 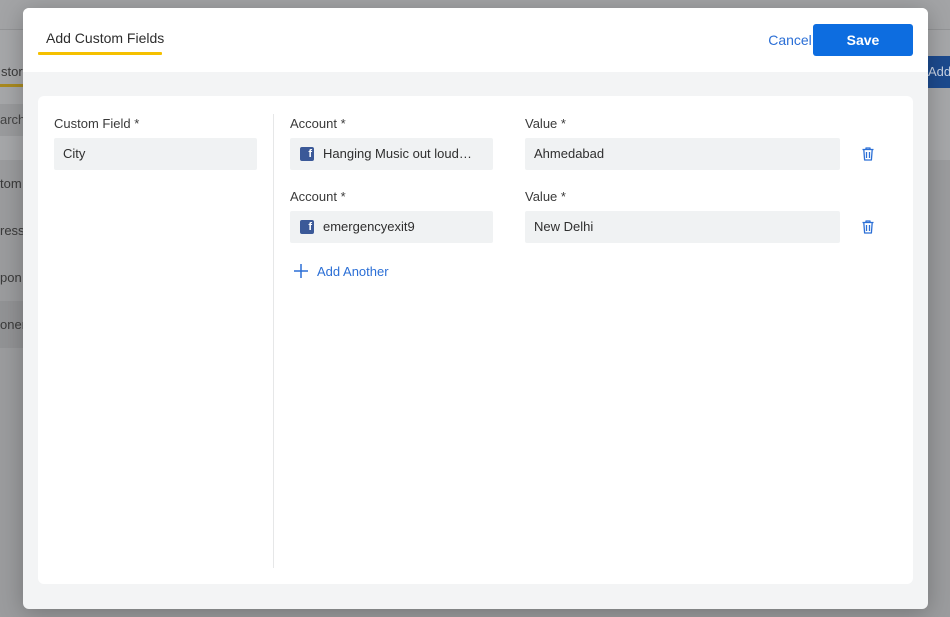 What do you see at coordinates (682, 154) in the screenshot?
I see `value-input: Ahmedabad` at bounding box center [682, 154].